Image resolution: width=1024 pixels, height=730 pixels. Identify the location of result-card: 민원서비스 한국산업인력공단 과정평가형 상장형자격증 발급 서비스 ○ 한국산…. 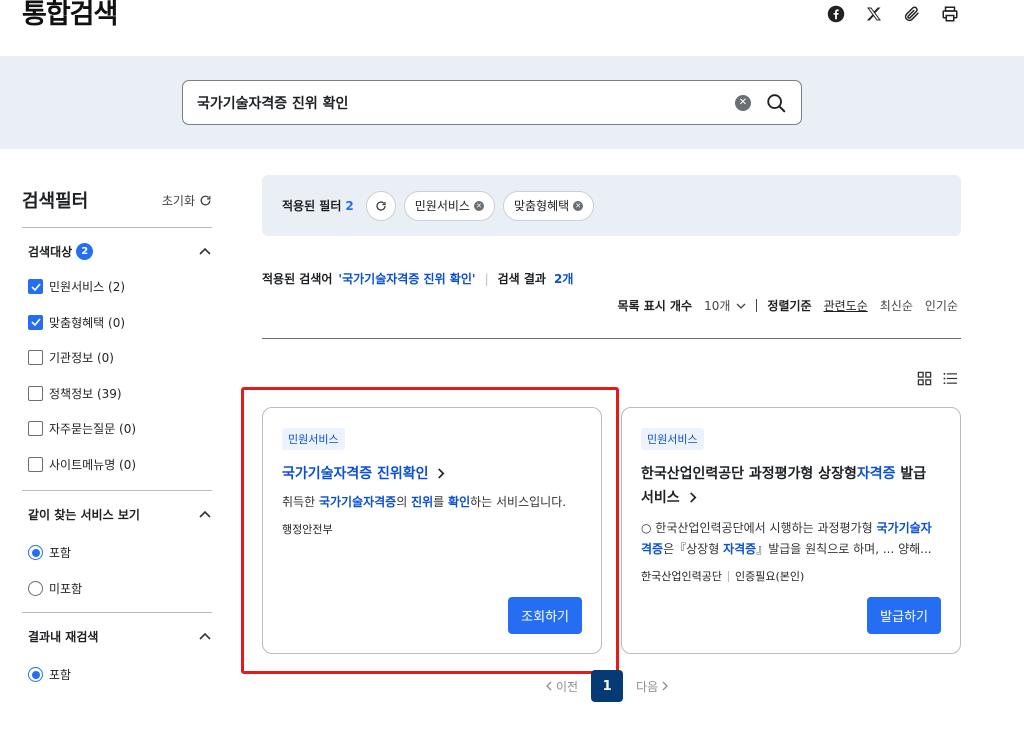
(791, 530).